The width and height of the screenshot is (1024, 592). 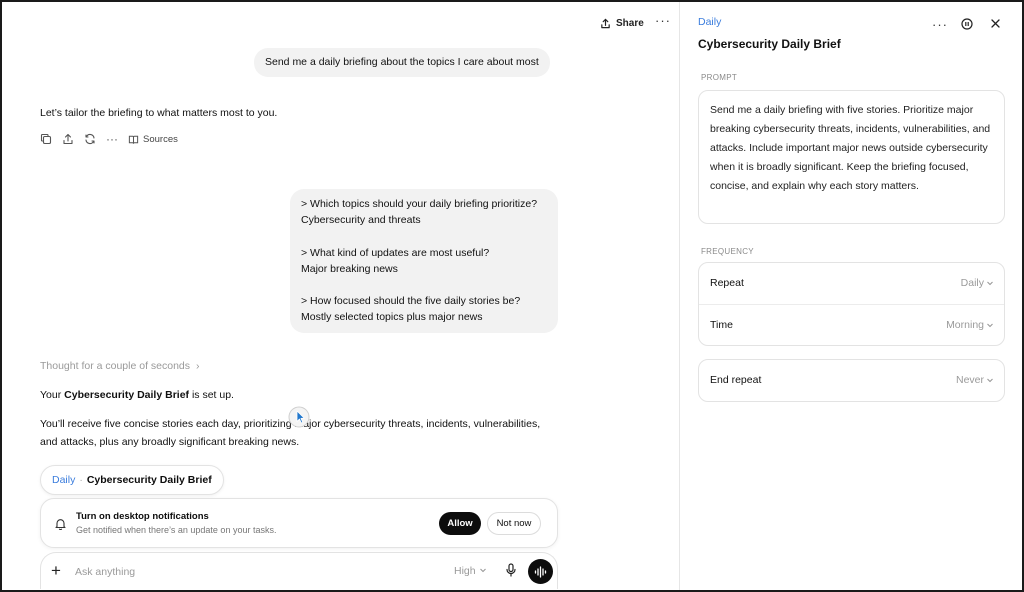 What do you see at coordinates (60, 524) in the screenshot?
I see `bell-icon` at bounding box center [60, 524].